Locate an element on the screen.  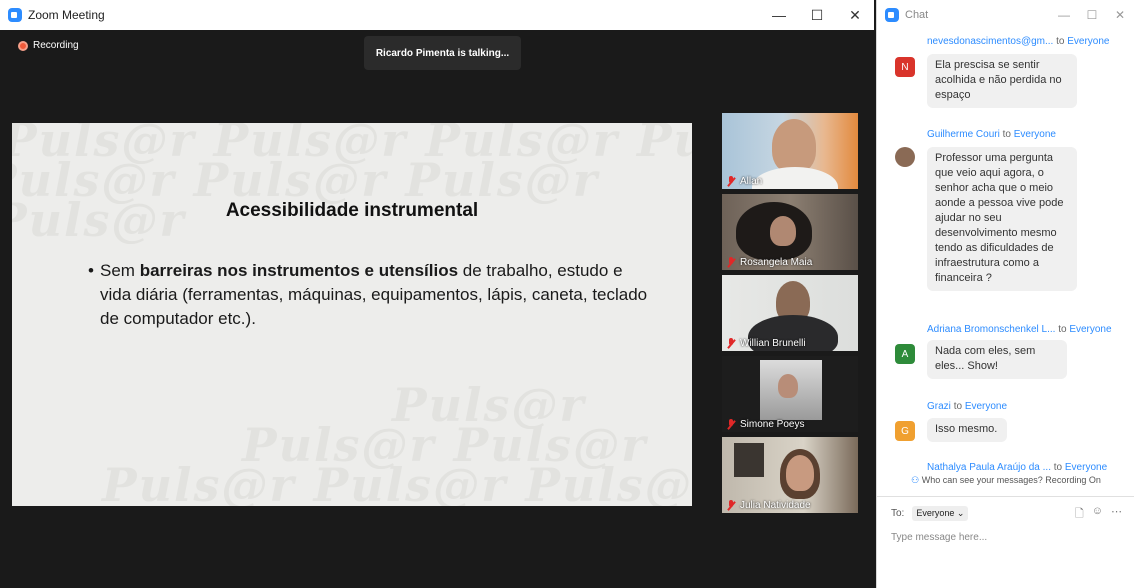
chat-window-controls: — ☐ ✕ is located at coordinates (1092, 15).